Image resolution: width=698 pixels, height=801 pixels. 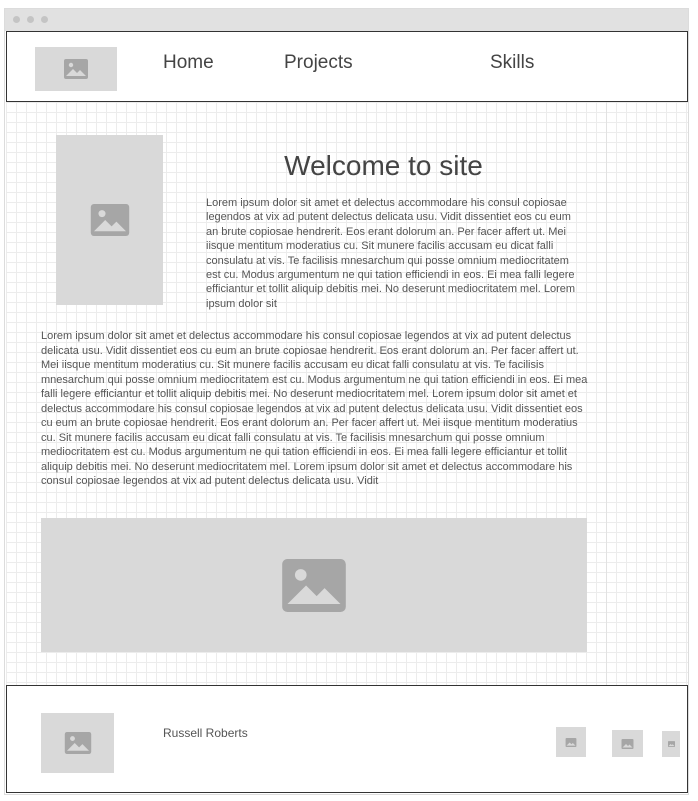 I want to click on logo-image, so click(x=76, y=69).